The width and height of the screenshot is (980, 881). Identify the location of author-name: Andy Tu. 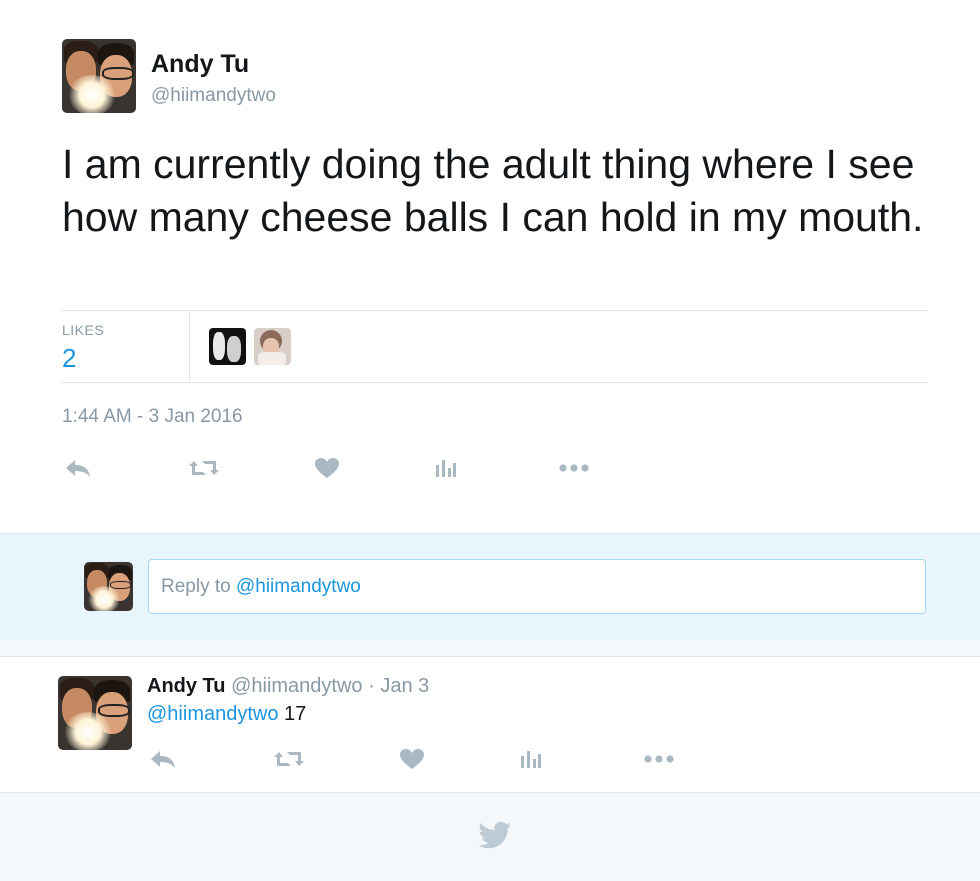
(200, 64).